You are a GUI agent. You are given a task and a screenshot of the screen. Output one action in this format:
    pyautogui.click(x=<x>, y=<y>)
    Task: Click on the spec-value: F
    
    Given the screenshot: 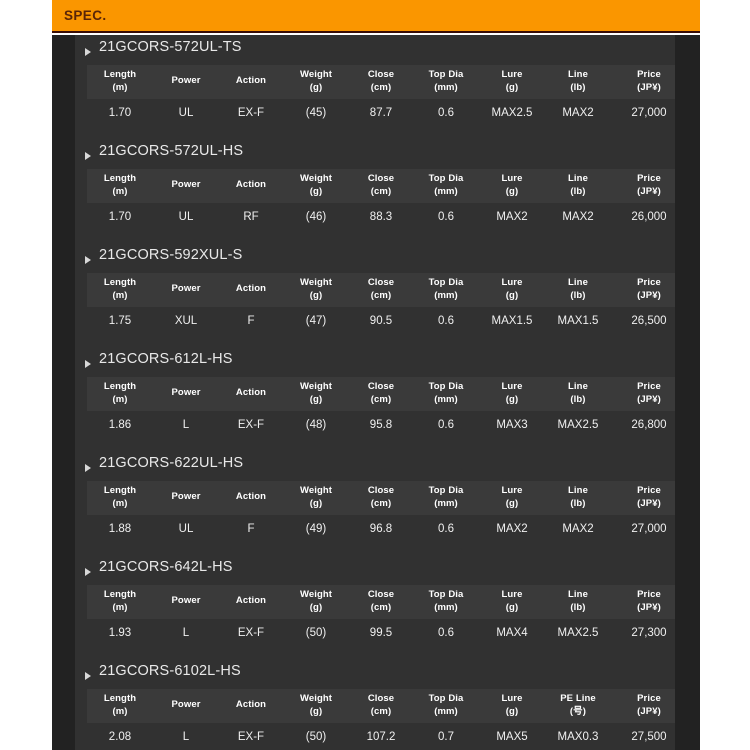 What is the action you would take?
    pyautogui.click(x=251, y=321)
    